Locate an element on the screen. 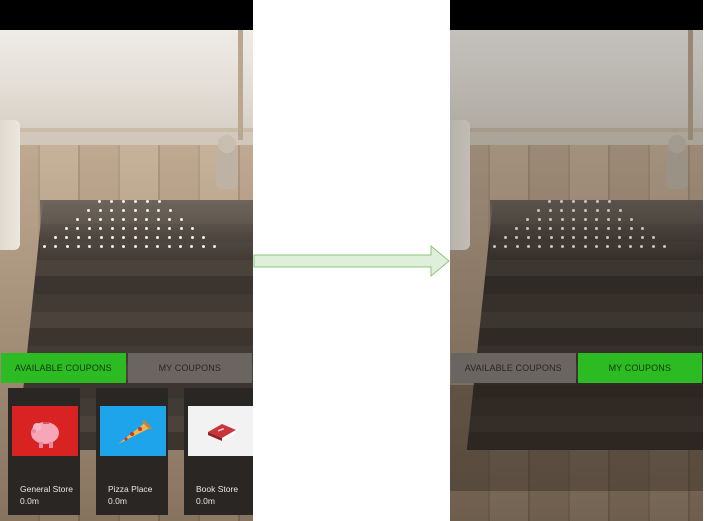 The height and width of the screenshot is (521, 704). book-icon is located at coordinates (222, 432).